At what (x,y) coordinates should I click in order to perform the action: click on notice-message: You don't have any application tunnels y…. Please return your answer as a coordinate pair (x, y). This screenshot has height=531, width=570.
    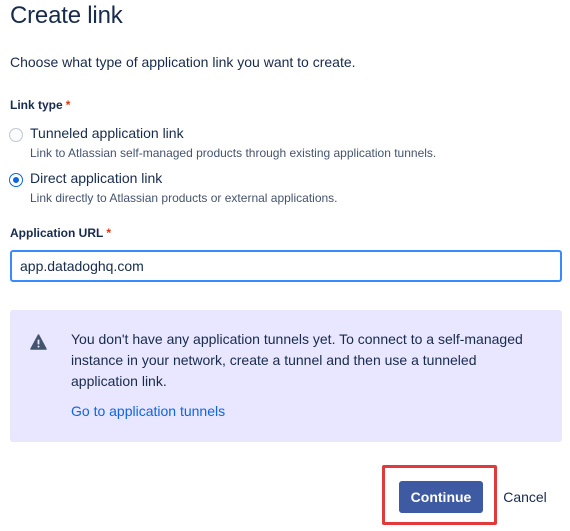
    Looking at the image, I should click on (297, 360).